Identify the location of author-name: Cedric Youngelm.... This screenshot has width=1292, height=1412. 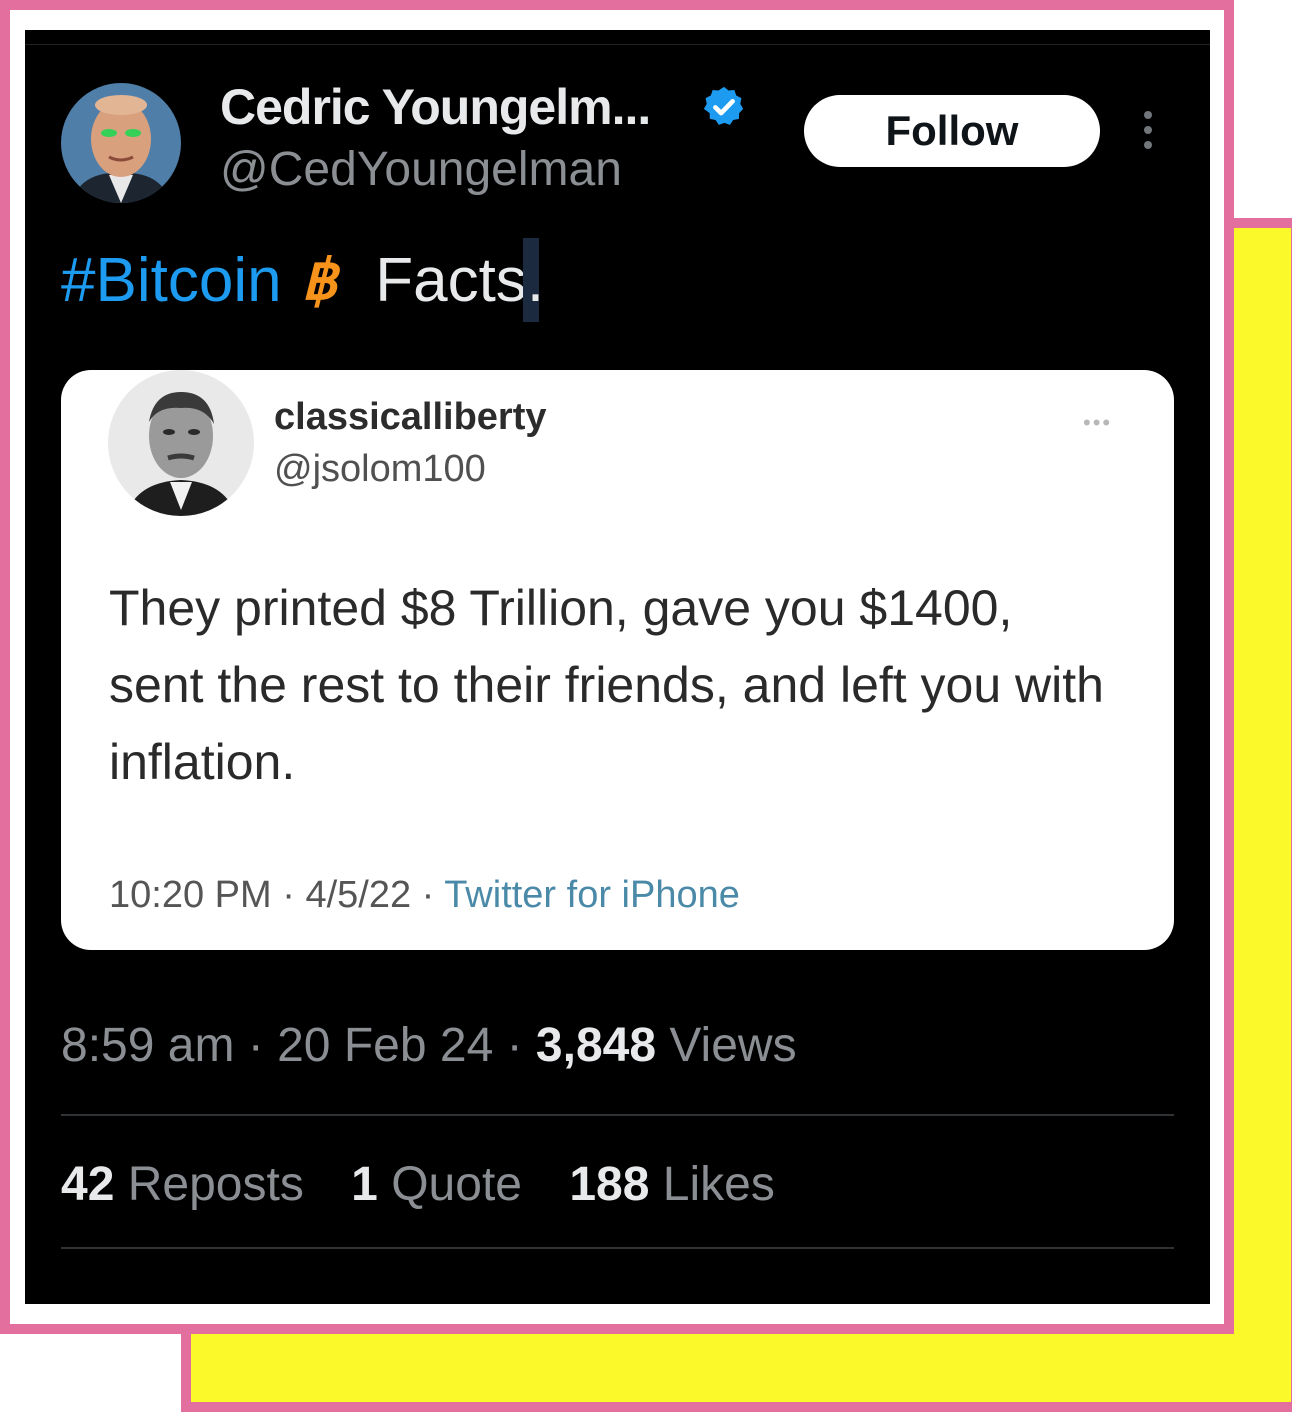
(435, 107).